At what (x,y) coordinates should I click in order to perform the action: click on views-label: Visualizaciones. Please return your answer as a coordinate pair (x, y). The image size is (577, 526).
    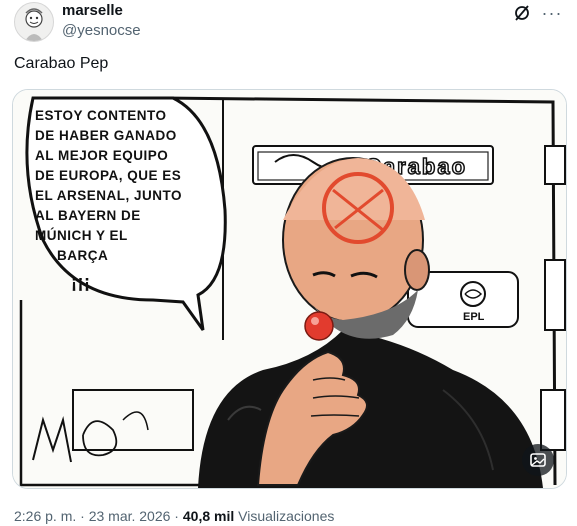
    Looking at the image, I should click on (286, 516).